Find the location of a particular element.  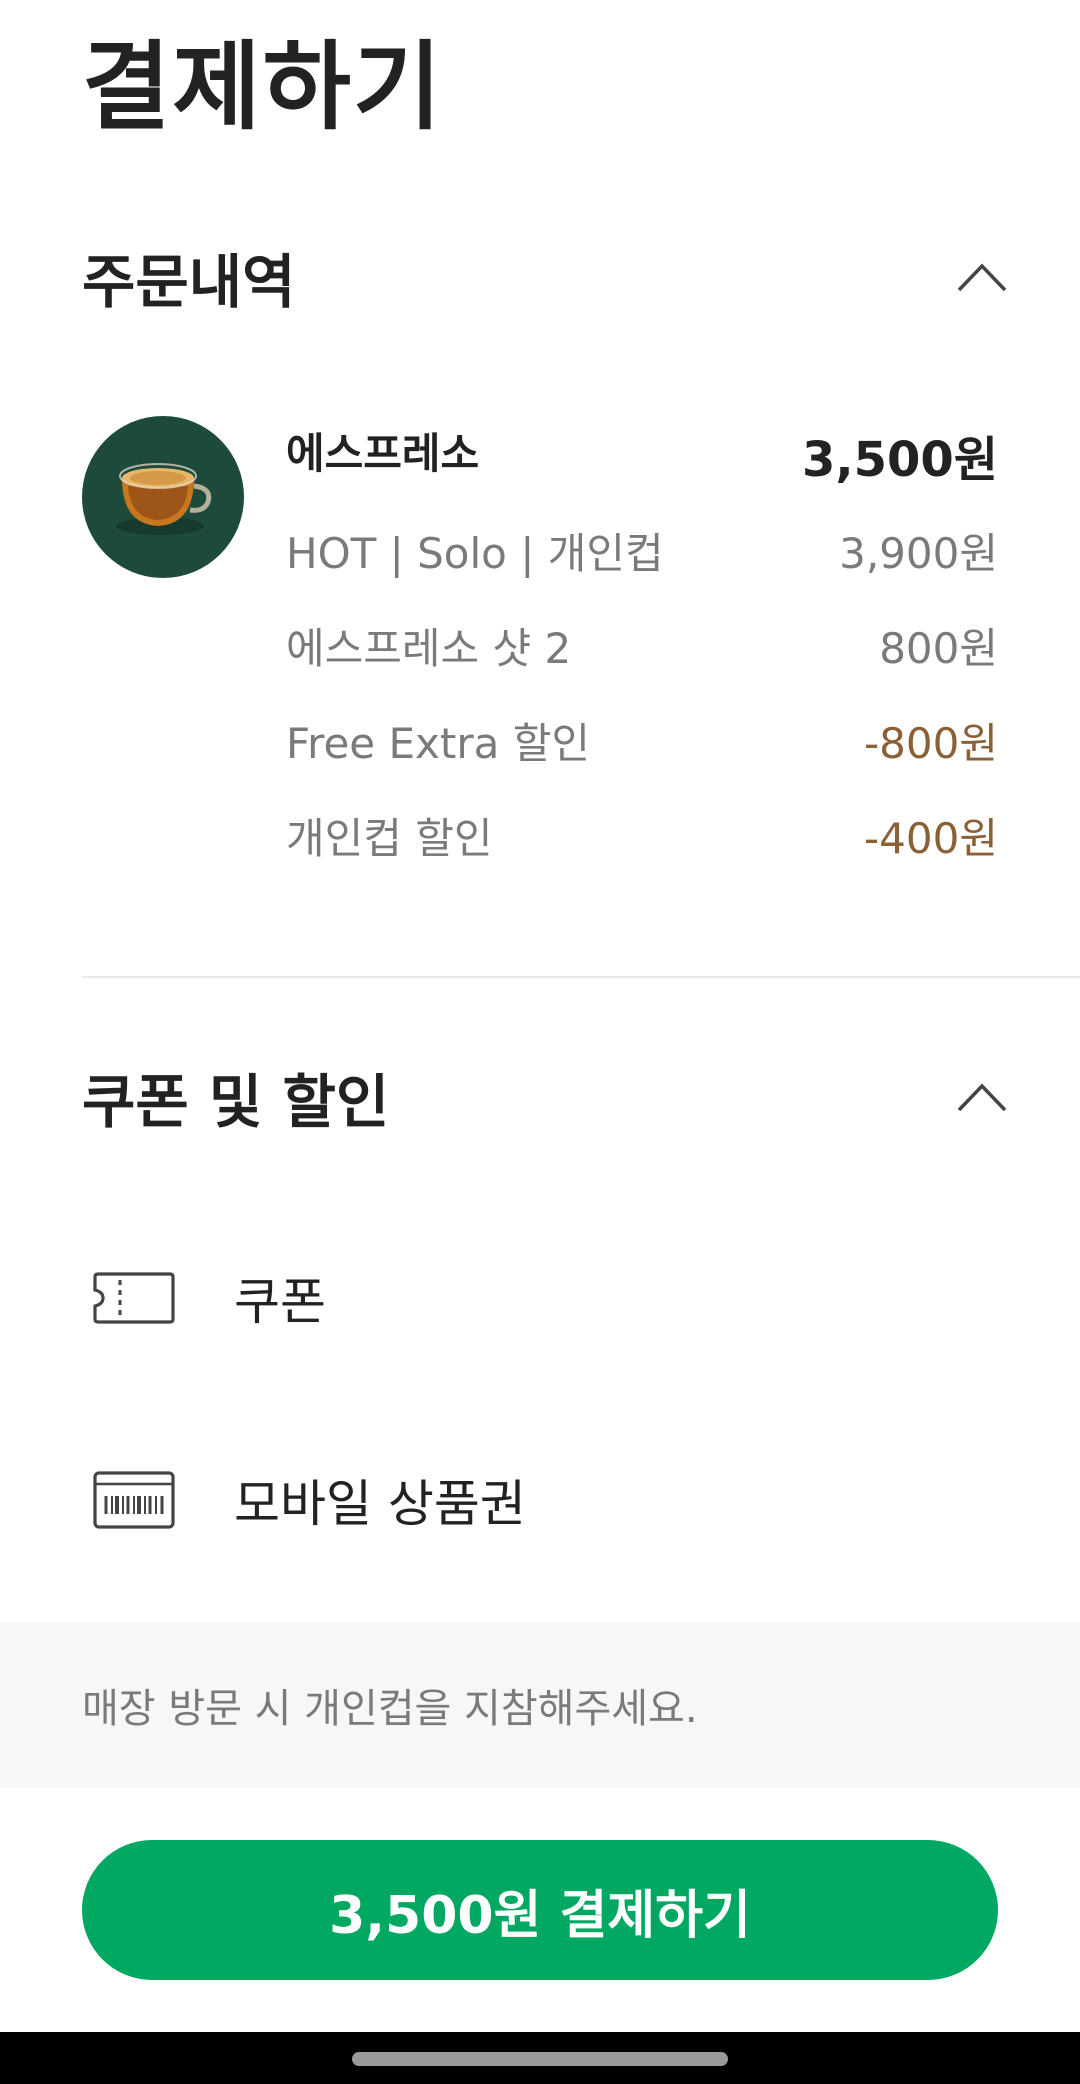

item-discount-row: 개인컵 할인 -400원 is located at coordinates (642, 835).